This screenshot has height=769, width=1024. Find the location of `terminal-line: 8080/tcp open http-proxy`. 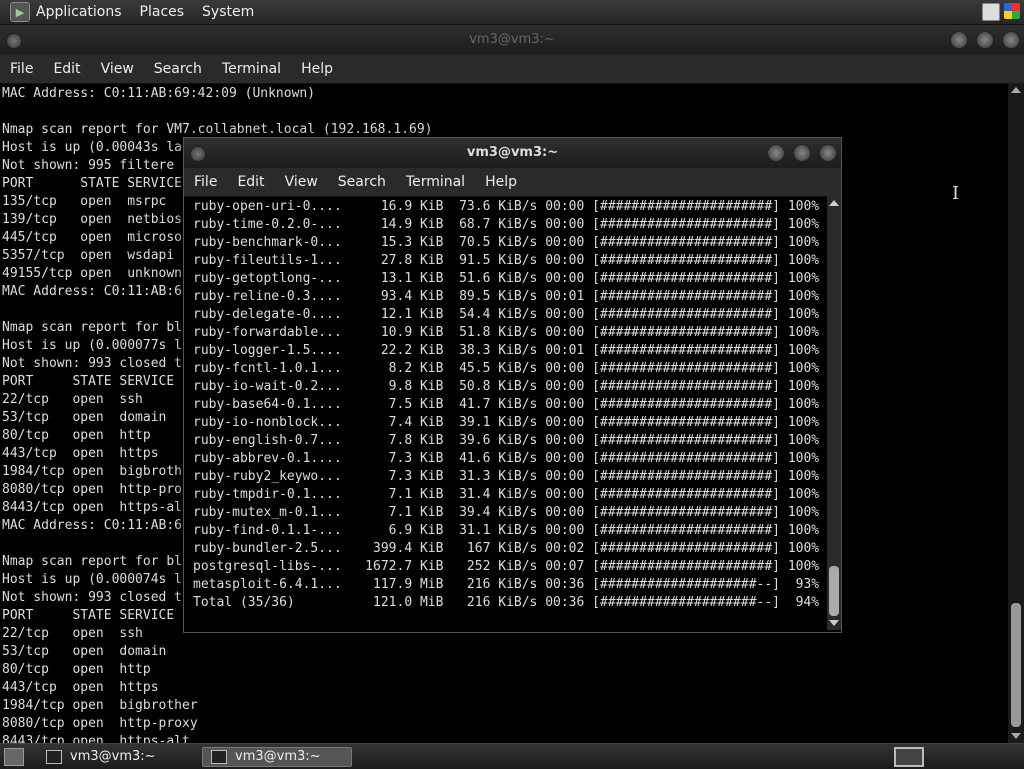

terminal-line: 8080/tcp open http-proxy is located at coordinates (100, 723).